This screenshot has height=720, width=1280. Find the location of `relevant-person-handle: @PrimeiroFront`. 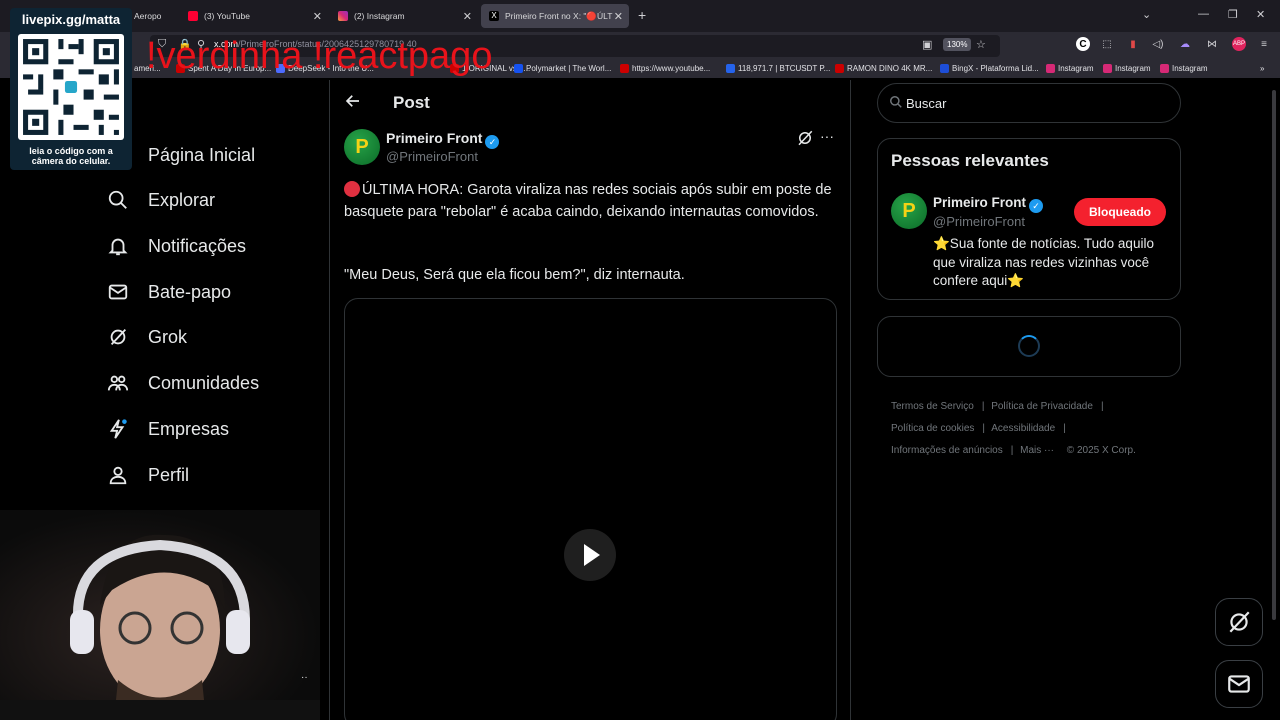

relevant-person-handle: @PrimeiroFront is located at coordinates (979, 221).